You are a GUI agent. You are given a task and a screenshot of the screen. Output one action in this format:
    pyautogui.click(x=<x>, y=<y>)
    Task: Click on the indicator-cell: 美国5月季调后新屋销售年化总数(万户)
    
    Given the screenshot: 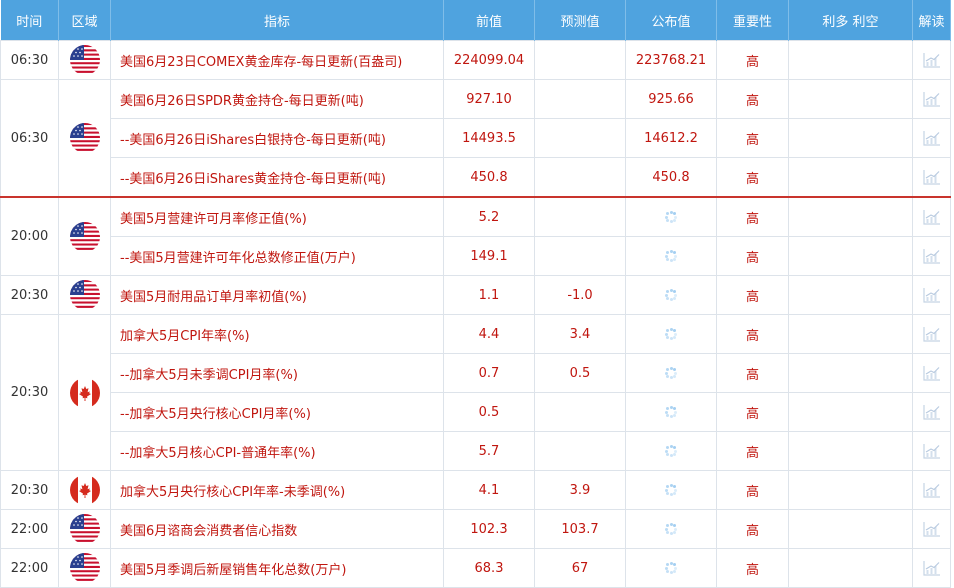 What is the action you would take?
    pyautogui.click(x=277, y=568)
    